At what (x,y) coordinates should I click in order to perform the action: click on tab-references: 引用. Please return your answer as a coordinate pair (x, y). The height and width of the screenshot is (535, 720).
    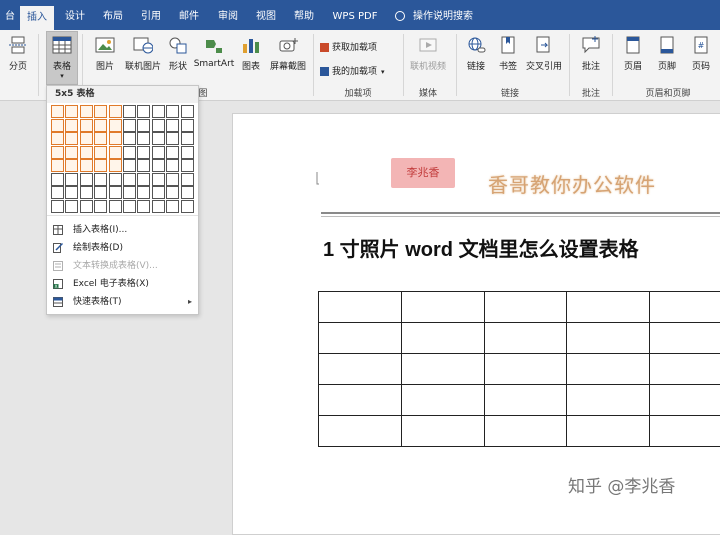
    Looking at the image, I should click on (151, 15).